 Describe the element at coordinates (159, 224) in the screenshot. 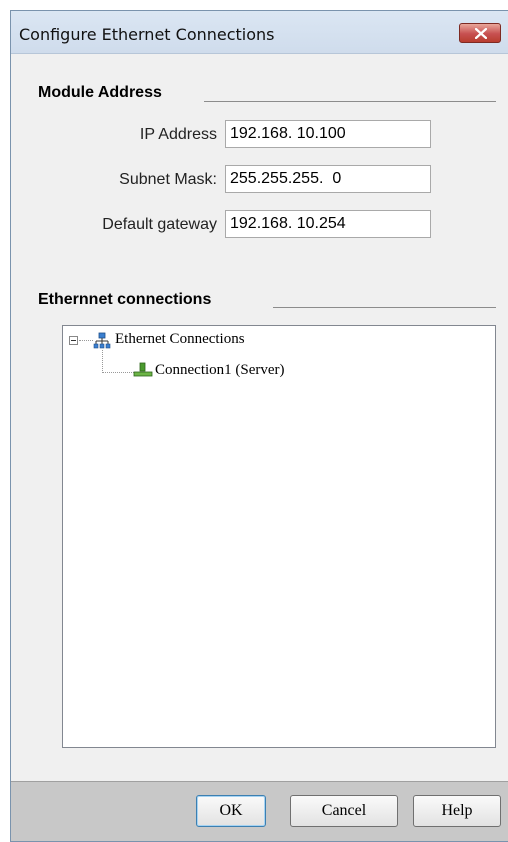

I see `default-gateway-label: Default gateway` at that location.